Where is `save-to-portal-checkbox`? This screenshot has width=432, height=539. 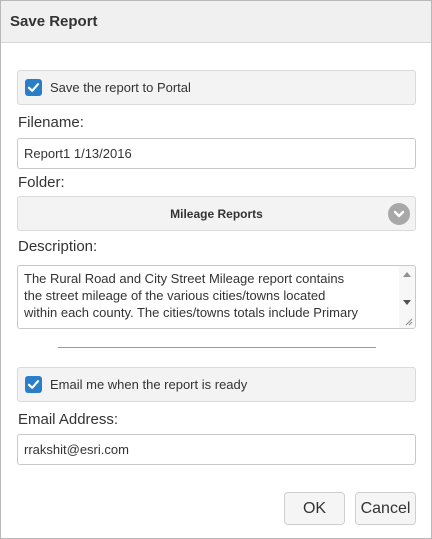 save-to-portal-checkbox is located at coordinates (33, 87).